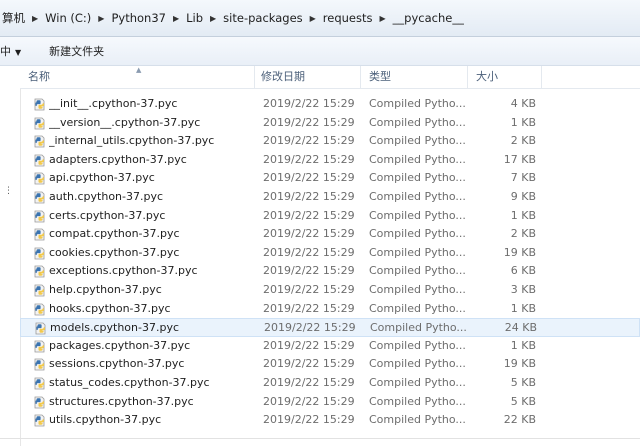 This screenshot has height=446, width=640. Describe the element at coordinates (10, 256) in the screenshot. I see `navigation-pane: ⋮` at that location.